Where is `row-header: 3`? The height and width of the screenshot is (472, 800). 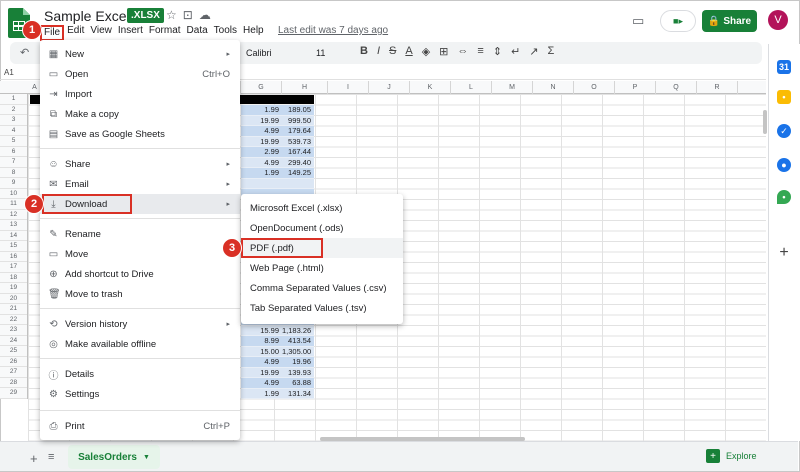
row-header: 3 is located at coordinates (13, 120).